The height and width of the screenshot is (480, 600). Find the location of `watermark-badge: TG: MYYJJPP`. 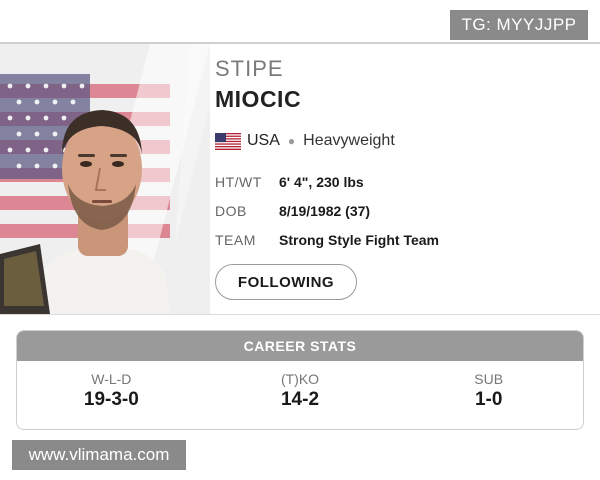

watermark-badge: TG: MYYJJPP is located at coordinates (519, 25).